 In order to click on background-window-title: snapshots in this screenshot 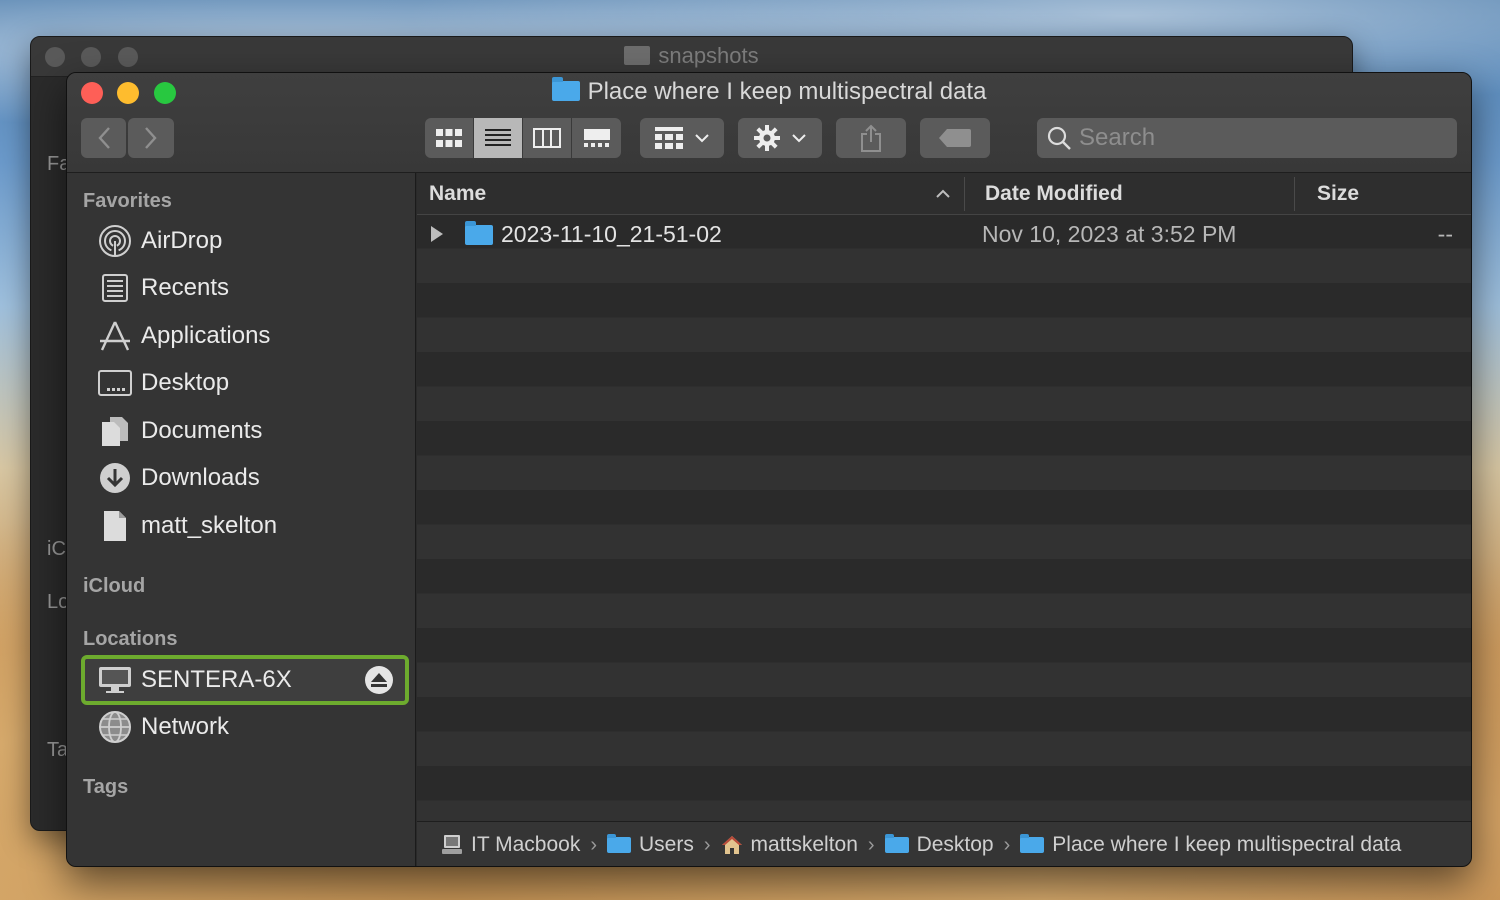, I will do `click(691, 56)`.